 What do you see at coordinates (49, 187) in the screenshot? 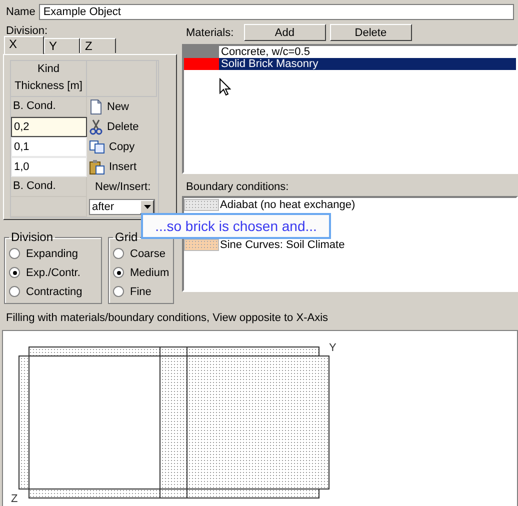
I see `table-cell: B. Cond.` at bounding box center [49, 187].